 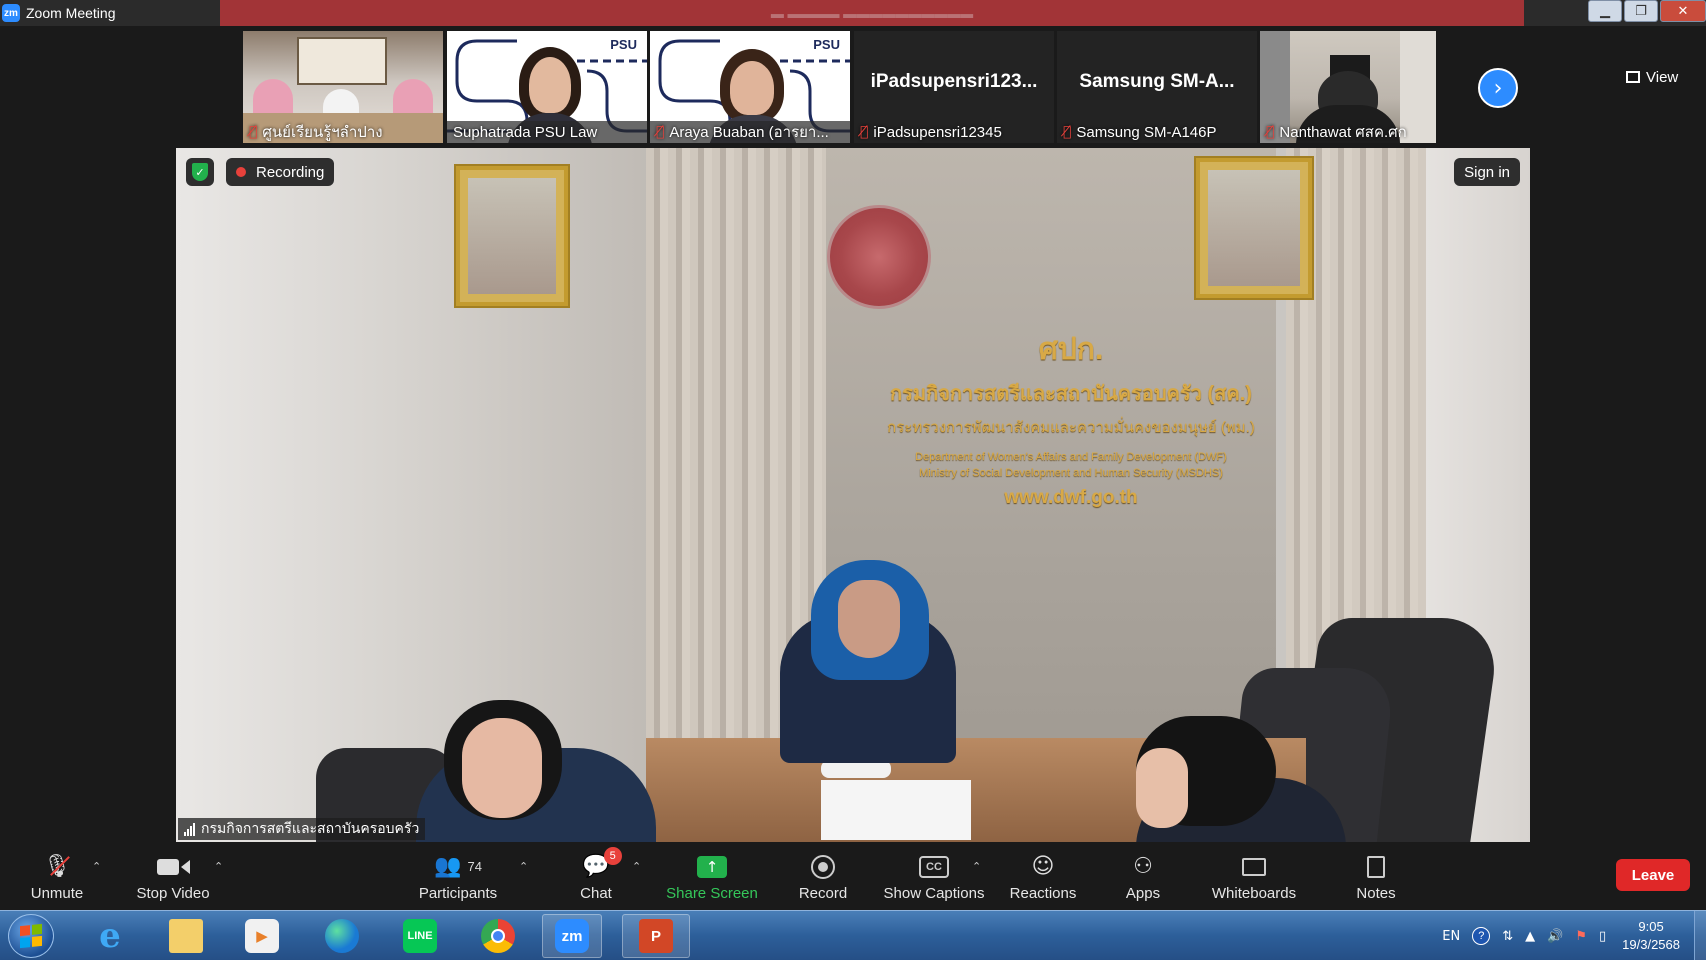 I want to click on show-captions-button: CC Show Captions, so click(x=934, y=876).